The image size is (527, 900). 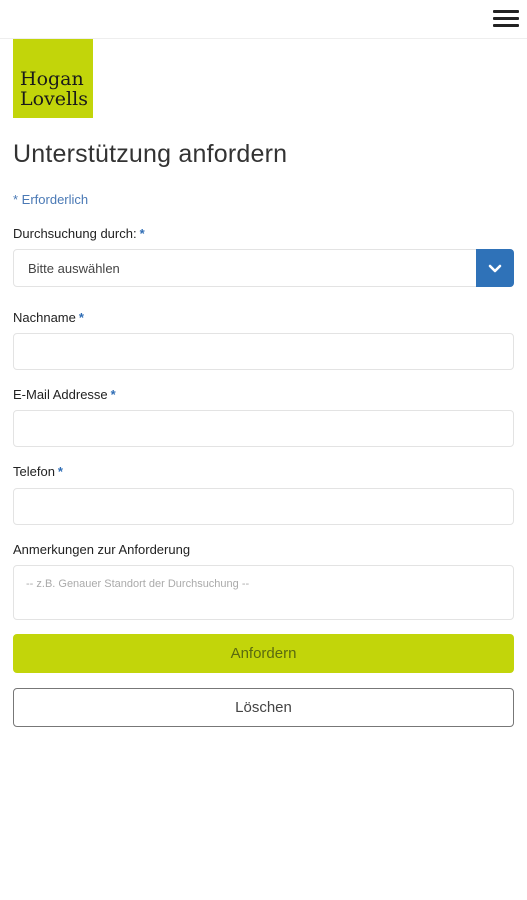 I want to click on email-label-text: E-Mail Addresse, so click(x=60, y=394).